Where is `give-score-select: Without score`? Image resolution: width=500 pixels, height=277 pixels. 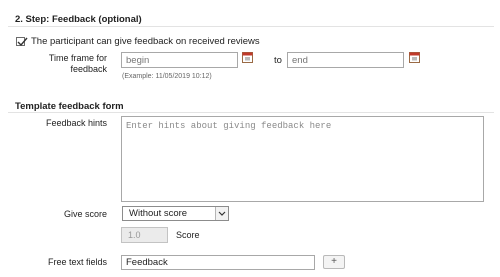
give-score-select: Without score is located at coordinates (175, 213).